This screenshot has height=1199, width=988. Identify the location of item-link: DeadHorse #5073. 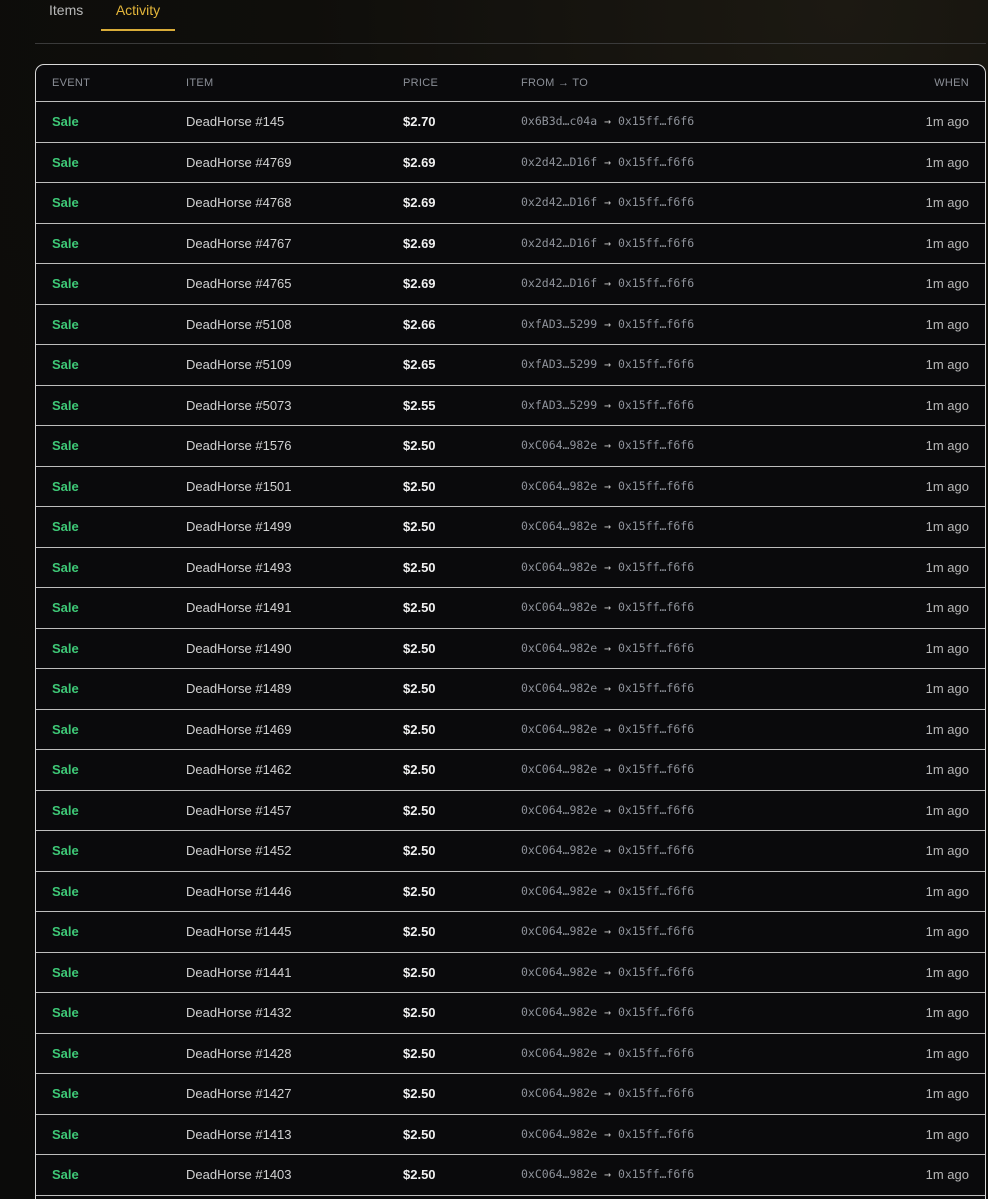
(239, 405).